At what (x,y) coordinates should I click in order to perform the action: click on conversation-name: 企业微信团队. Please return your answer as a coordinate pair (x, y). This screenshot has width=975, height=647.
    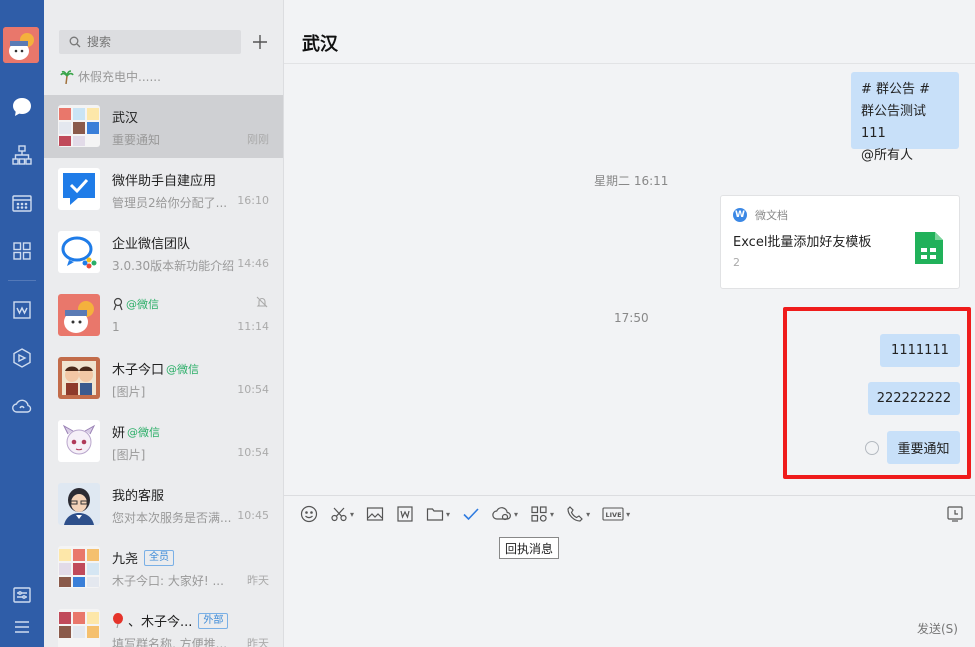
    Looking at the image, I should click on (151, 244).